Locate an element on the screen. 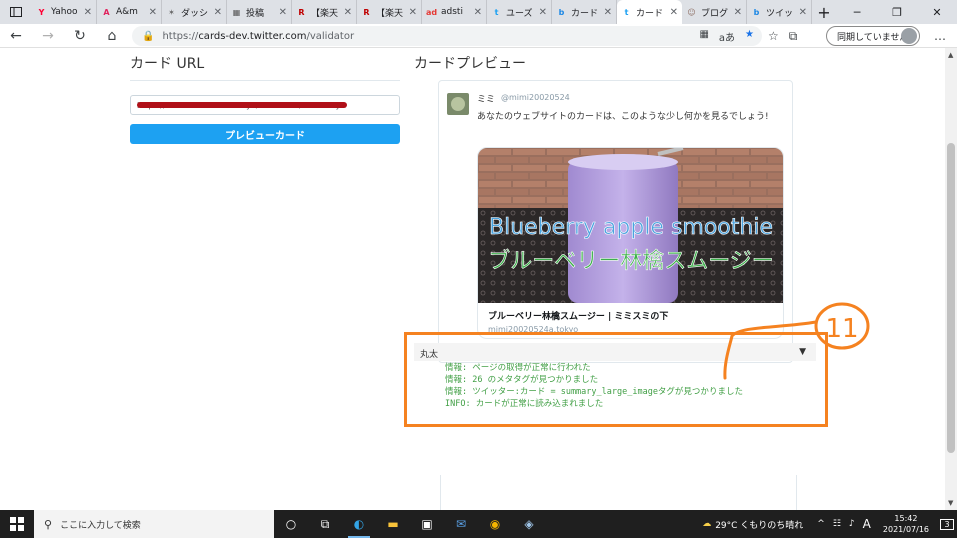  page-scrollbar: ▲ ▼ is located at coordinates (951, 279).